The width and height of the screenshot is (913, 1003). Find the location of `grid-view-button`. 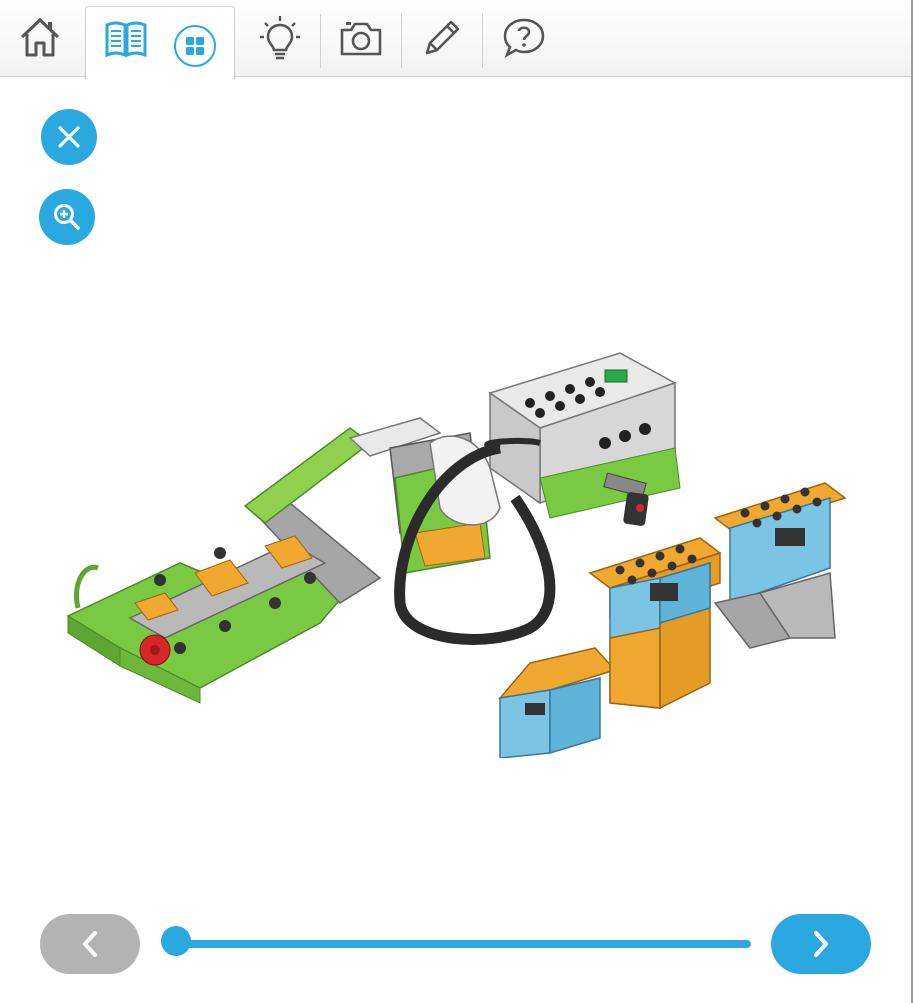

grid-view-button is located at coordinates (195, 46).